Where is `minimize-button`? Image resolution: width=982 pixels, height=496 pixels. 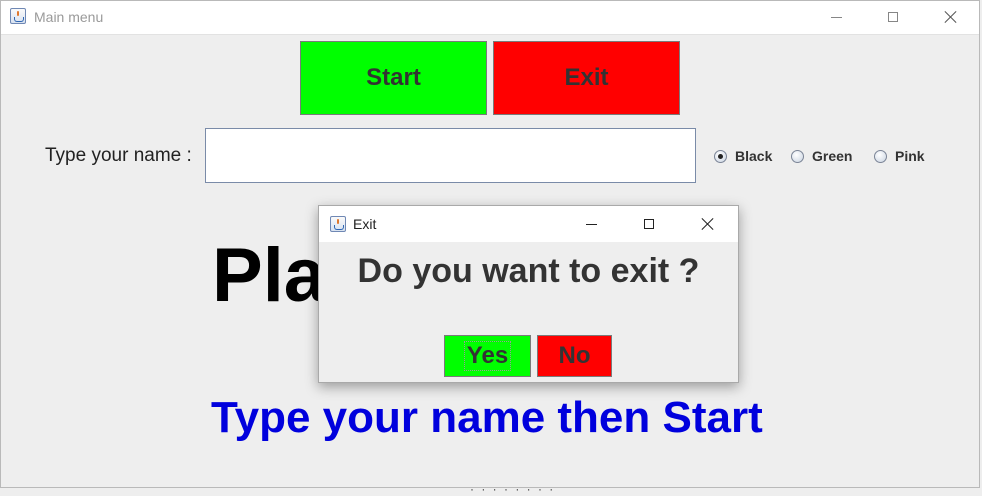
minimize-button is located at coordinates (836, 17).